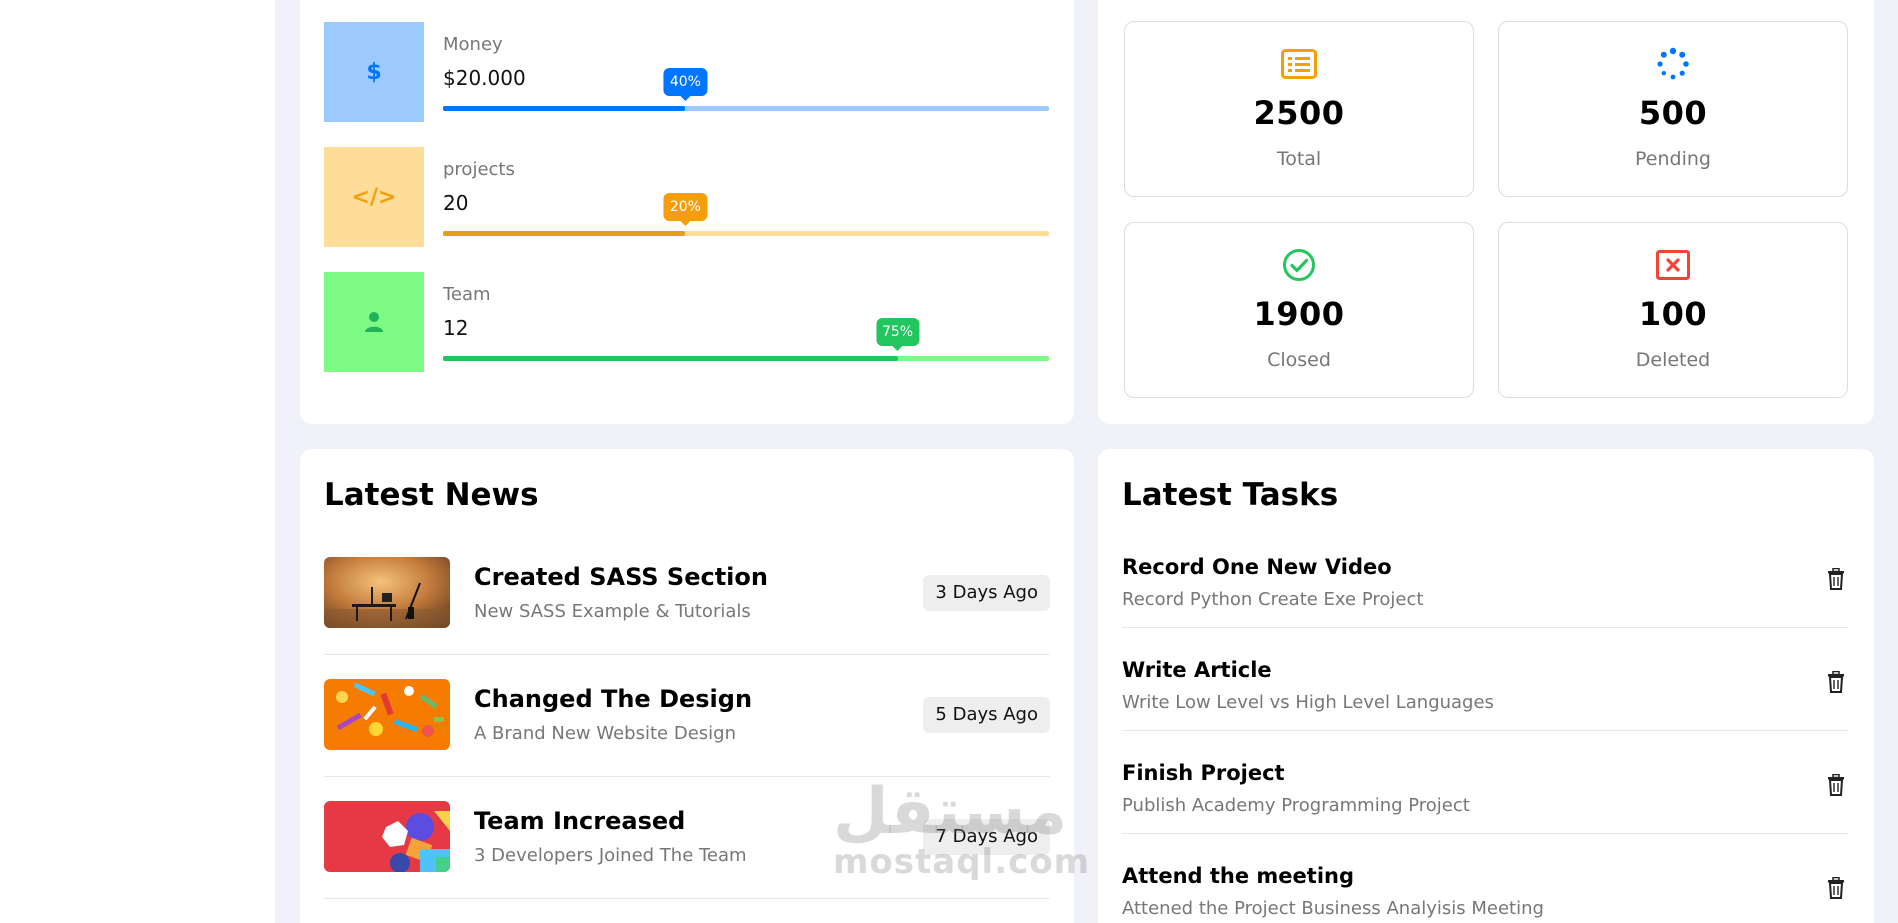 This screenshot has width=1898, height=923. What do you see at coordinates (473, 44) in the screenshot?
I see `target-label: Money` at bounding box center [473, 44].